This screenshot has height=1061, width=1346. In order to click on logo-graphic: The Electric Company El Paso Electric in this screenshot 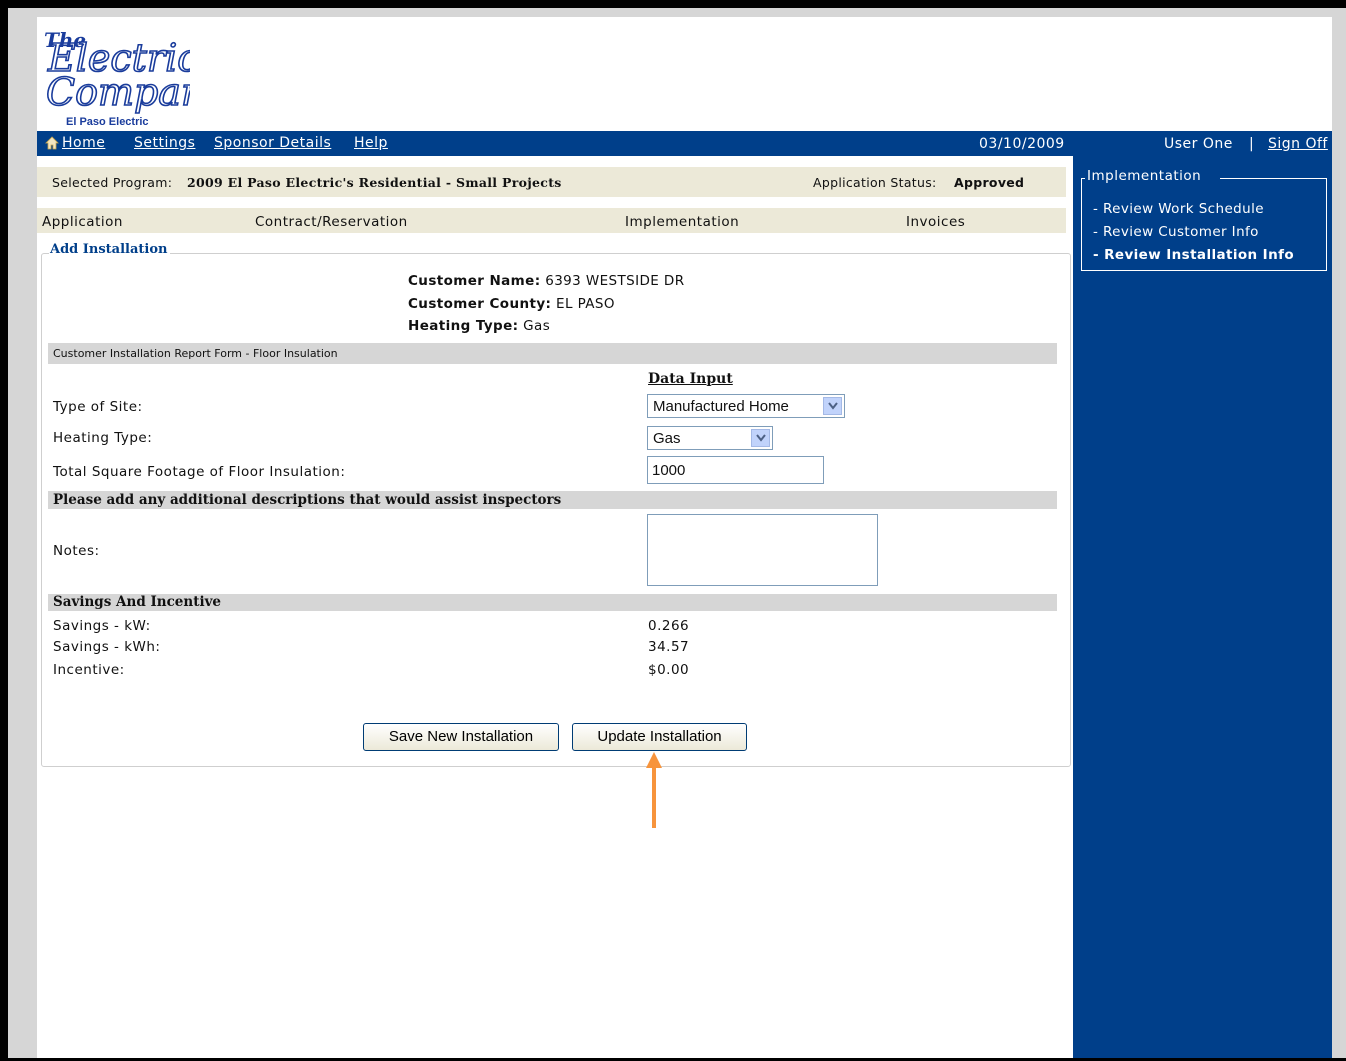, I will do `click(136, 78)`.